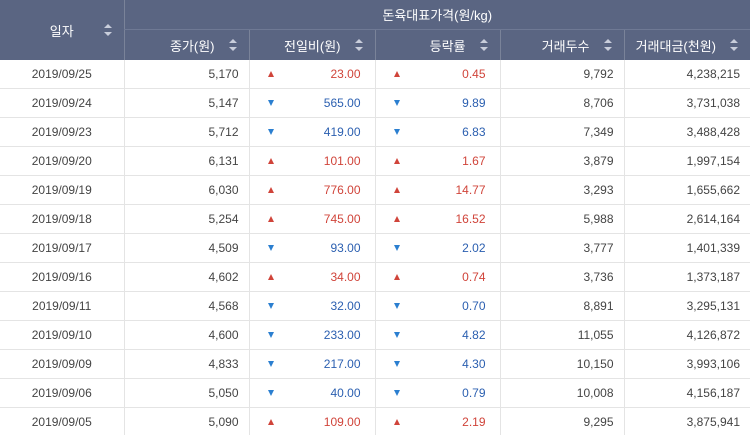 This screenshot has width=750, height=435. What do you see at coordinates (474, 422) in the screenshot?
I see `cell-rate-value: 2.19` at bounding box center [474, 422].